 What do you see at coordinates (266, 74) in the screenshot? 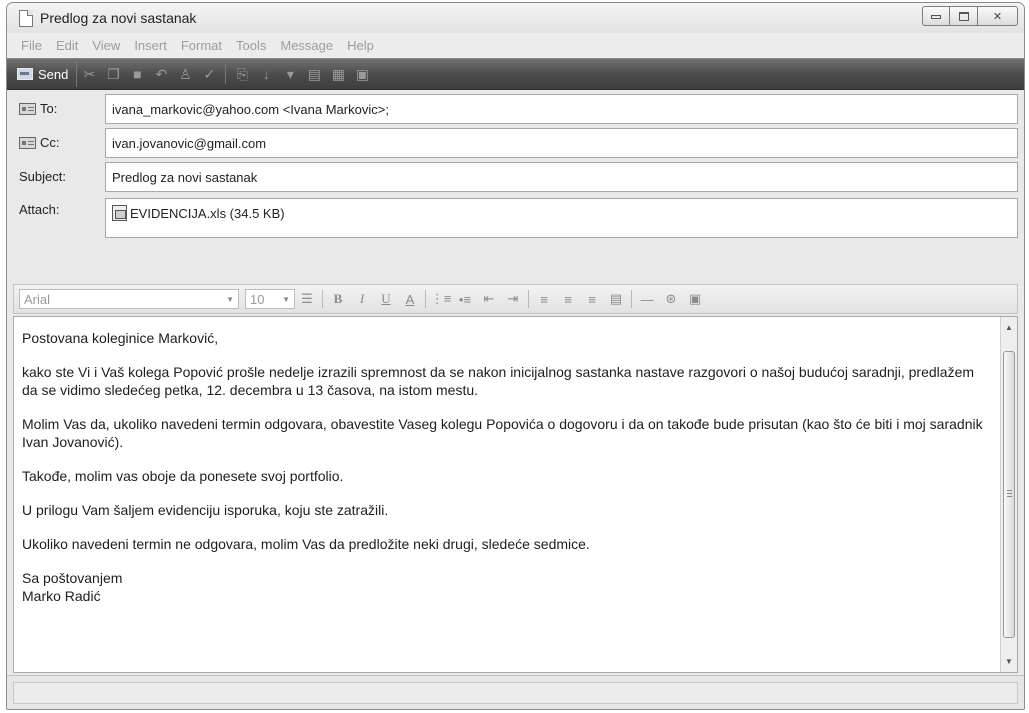
I see `priority-icon: ↓` at bounding box center [266, 74].